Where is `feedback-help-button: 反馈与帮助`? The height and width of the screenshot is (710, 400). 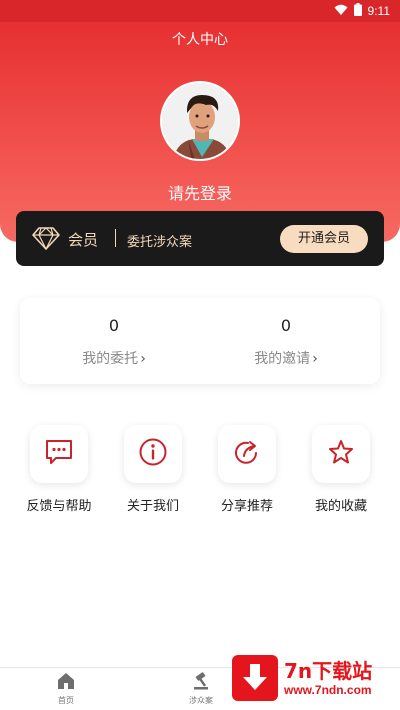 feedback-help-button: 反馈与帮助 is located at coordinates (59, 469).